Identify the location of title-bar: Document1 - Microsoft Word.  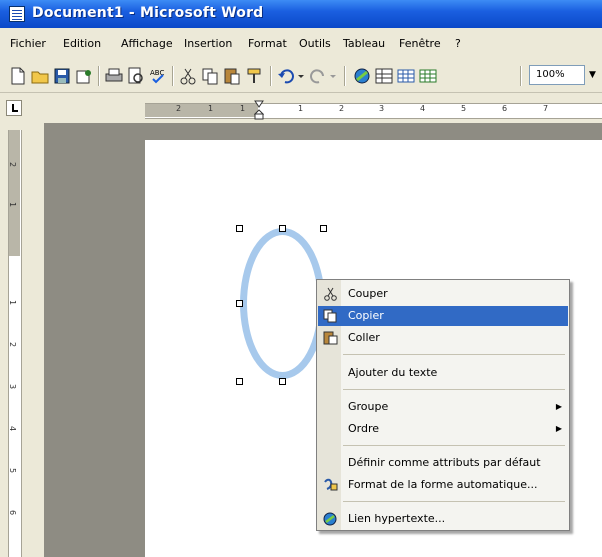
(301, 14).